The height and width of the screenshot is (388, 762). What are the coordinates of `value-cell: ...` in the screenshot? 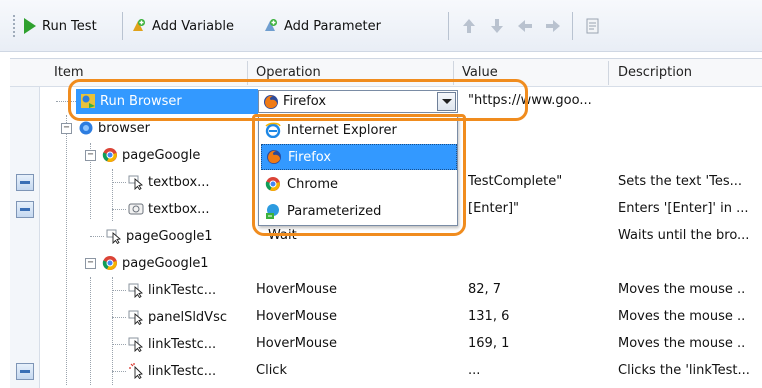 It's located at (474, 370).